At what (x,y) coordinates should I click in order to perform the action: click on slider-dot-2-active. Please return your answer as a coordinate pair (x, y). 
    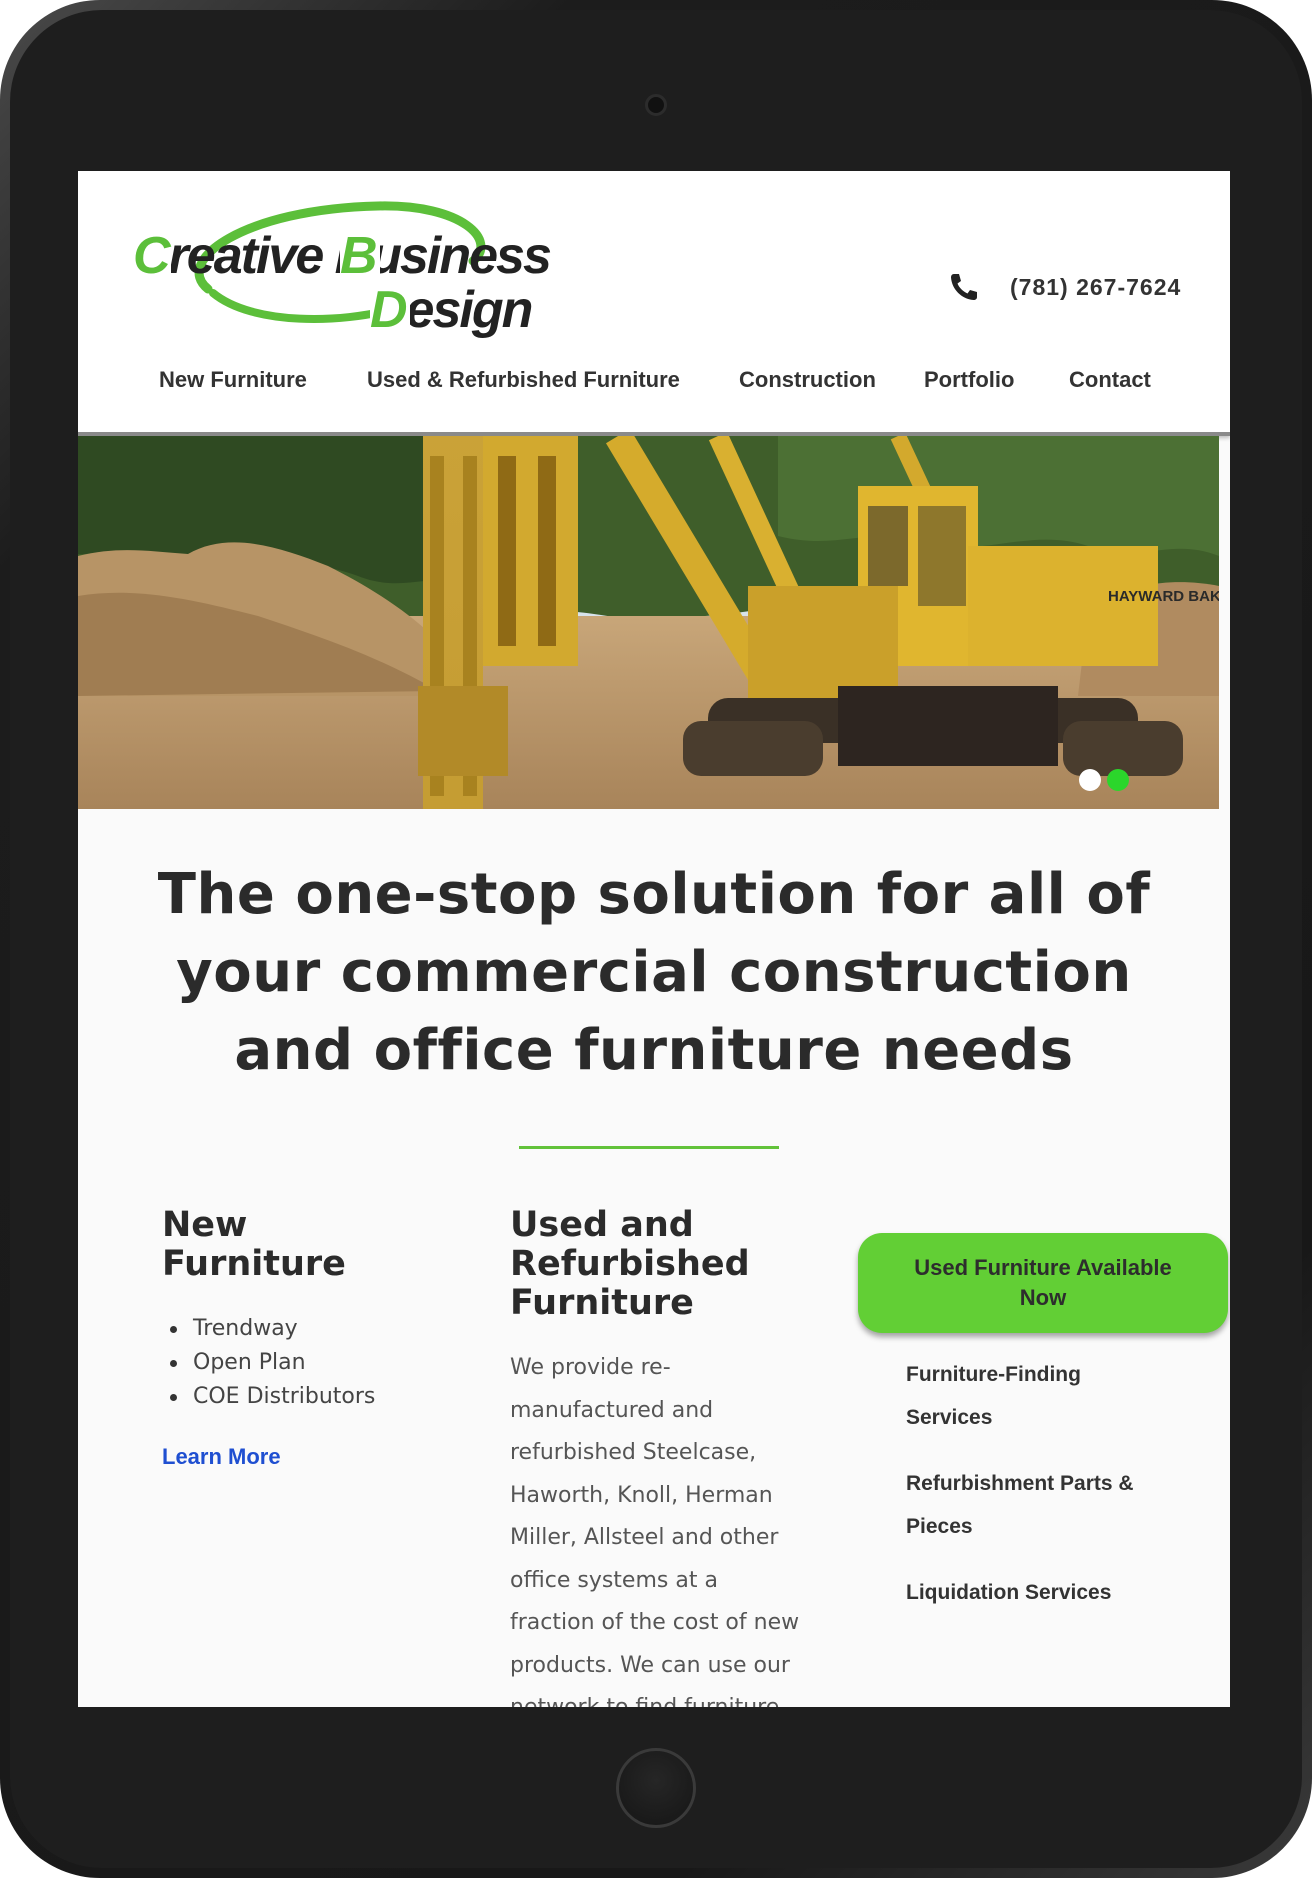
    Looking at the image, I should click on (1118, 780).